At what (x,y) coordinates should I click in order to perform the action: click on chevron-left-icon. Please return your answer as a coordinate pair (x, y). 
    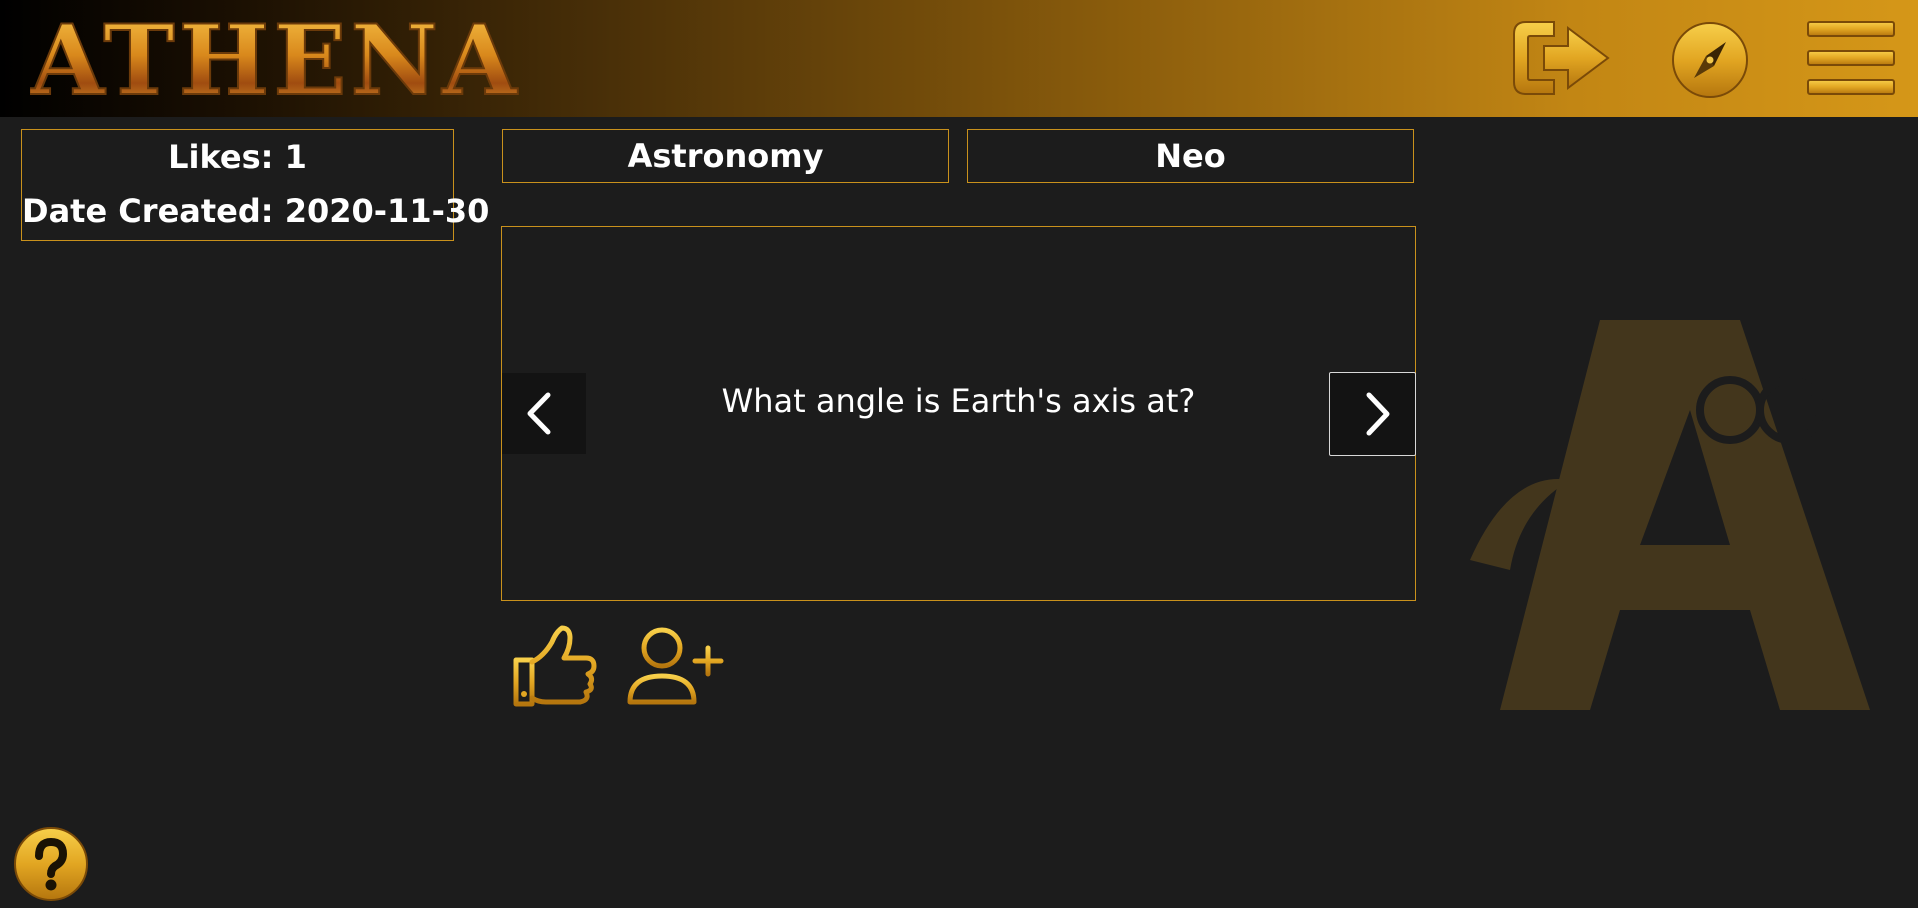
    Looking at the image, I should click on (539, 413).